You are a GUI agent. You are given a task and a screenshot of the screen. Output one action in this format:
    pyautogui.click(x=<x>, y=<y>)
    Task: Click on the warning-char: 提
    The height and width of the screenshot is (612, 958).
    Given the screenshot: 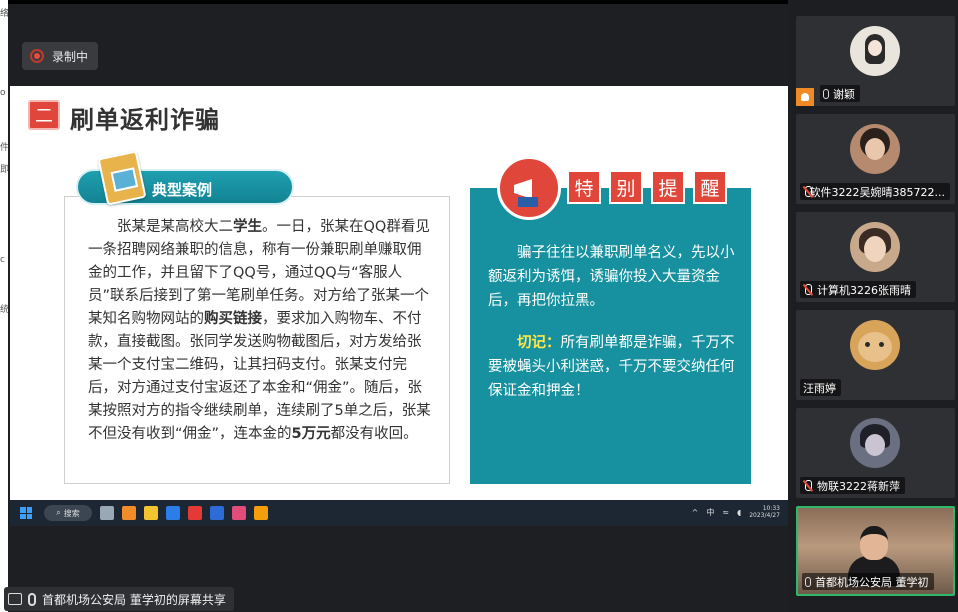 What is the action you would take?
    pyautogui.click(x=668, y=187)
    